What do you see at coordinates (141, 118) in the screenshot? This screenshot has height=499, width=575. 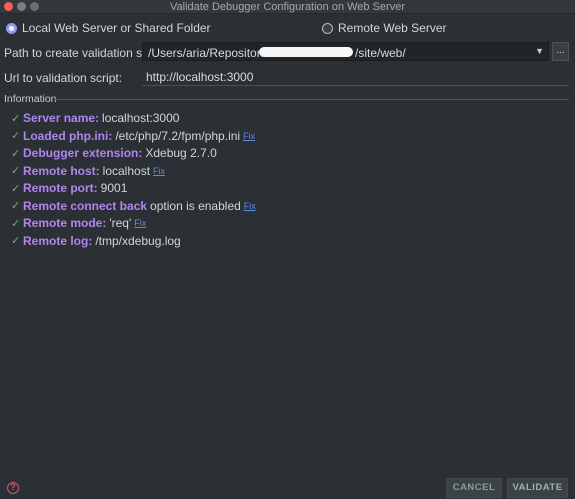 I see `info-value: localhost:3000` at bounding box center [141, 118].